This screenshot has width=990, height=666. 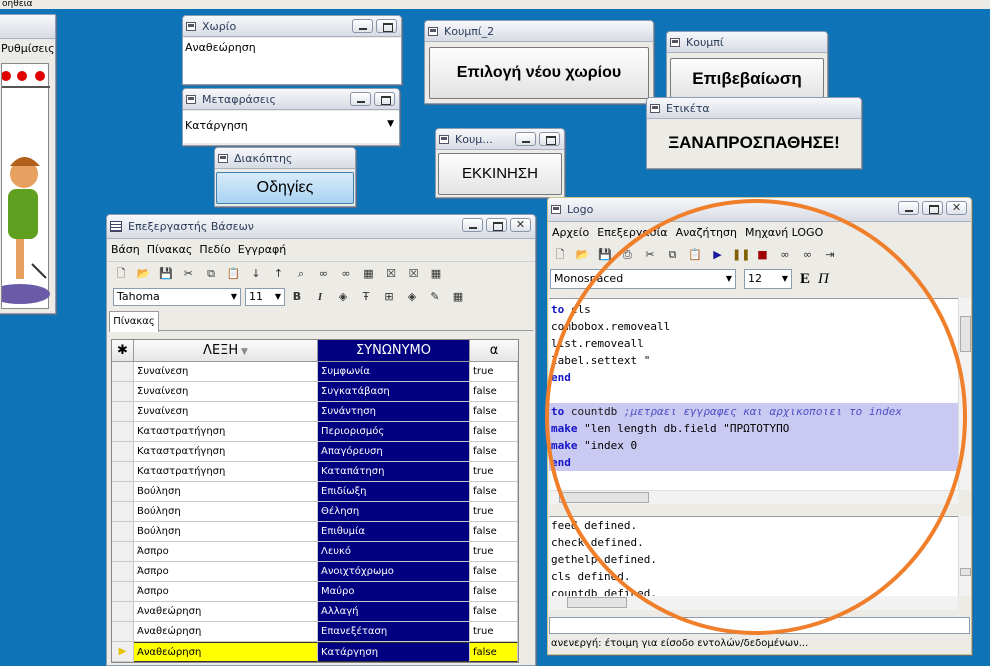 What do you see at coordinates (315, 572) in the screenshot?
I see `table-row: Άσπρο Ανοιχτόχρωμο false` at bounding box center [315, 572].